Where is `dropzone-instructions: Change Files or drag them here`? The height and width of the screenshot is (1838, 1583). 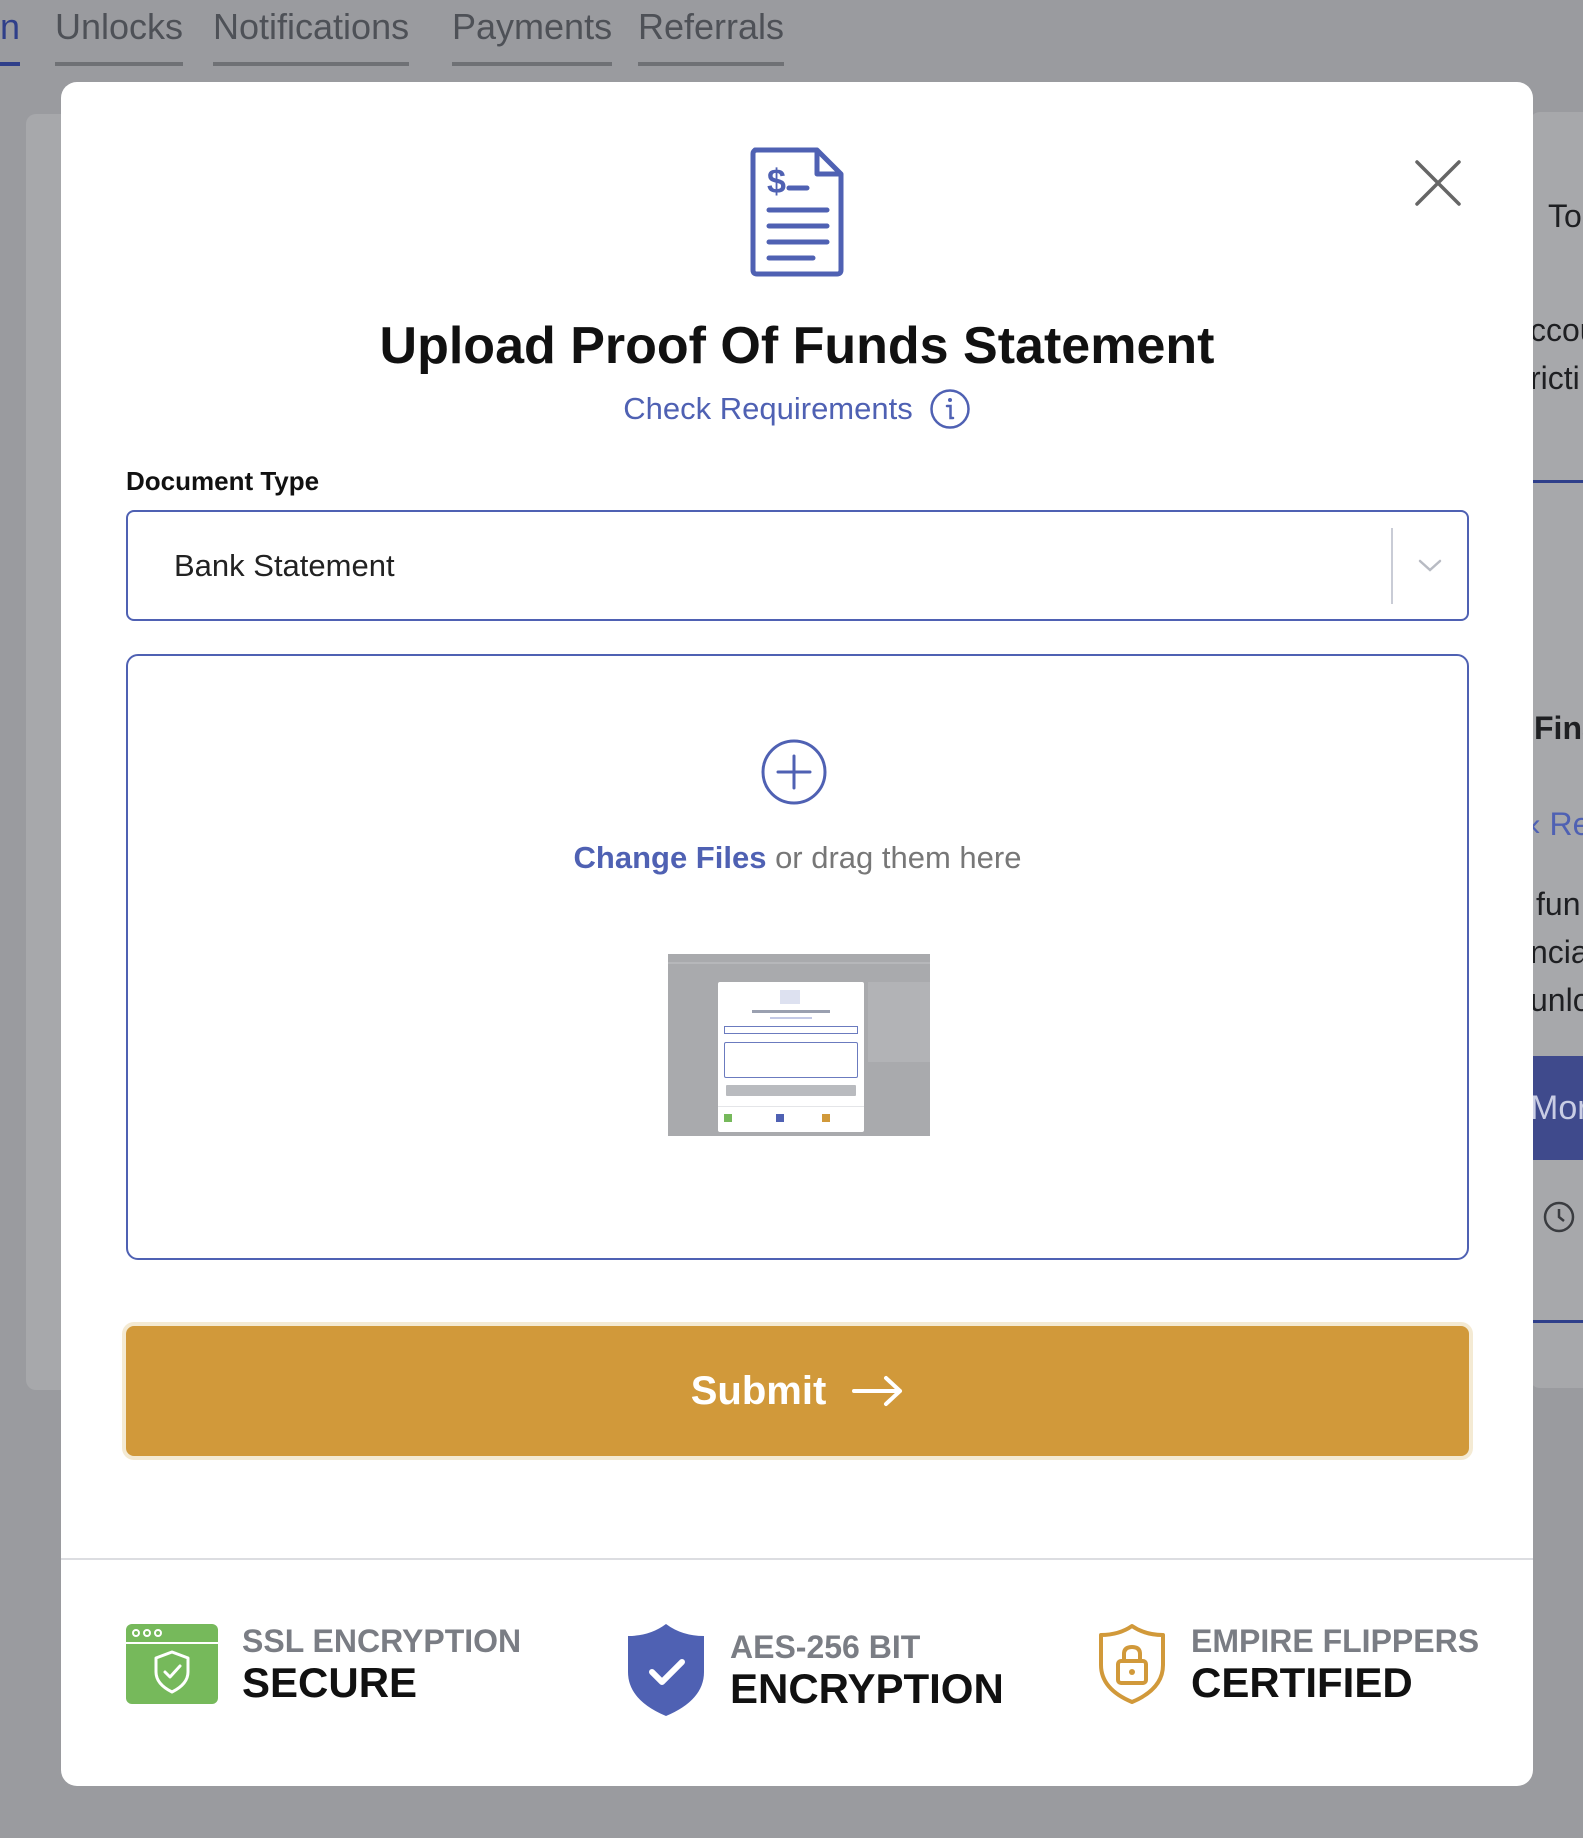 dropzone-instructions: Change Files or drag them here is located at coordinates (797, 858).